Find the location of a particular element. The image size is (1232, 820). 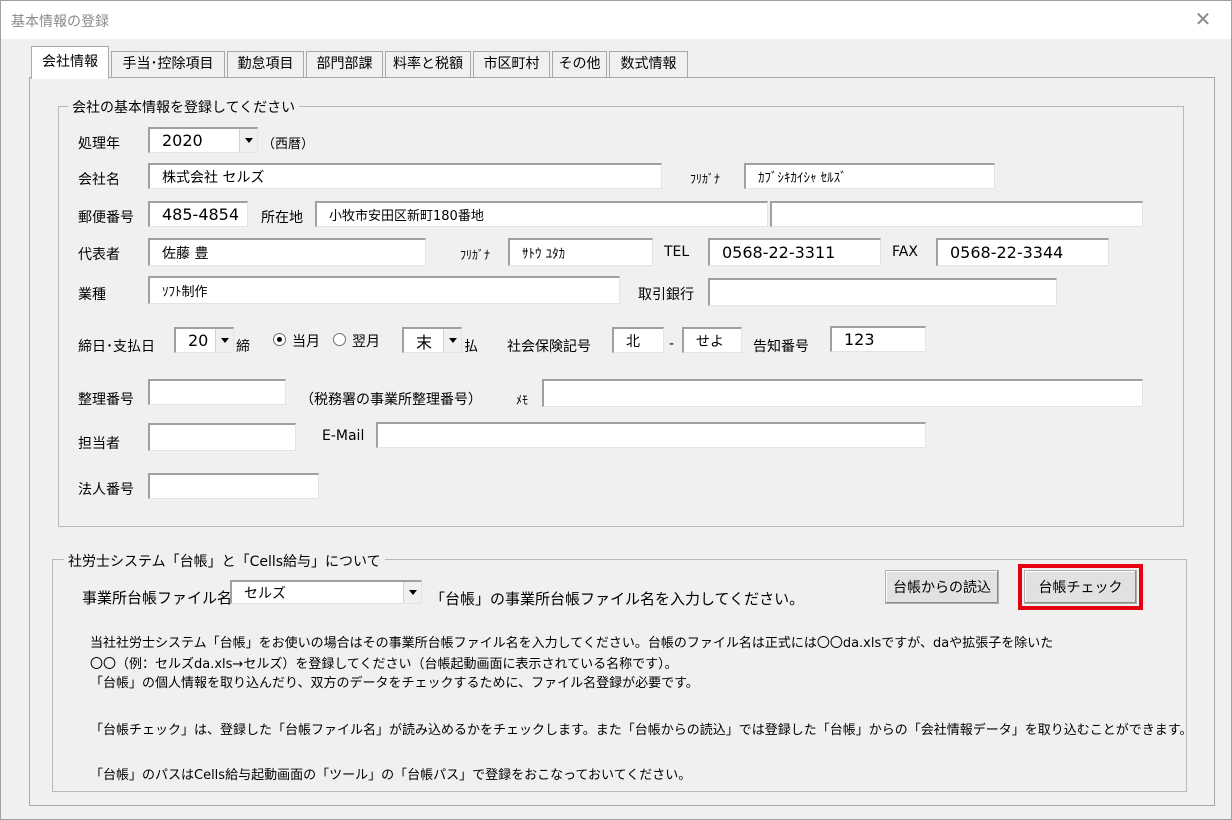

year-value: 2020 is located at coordinates (182, 140).